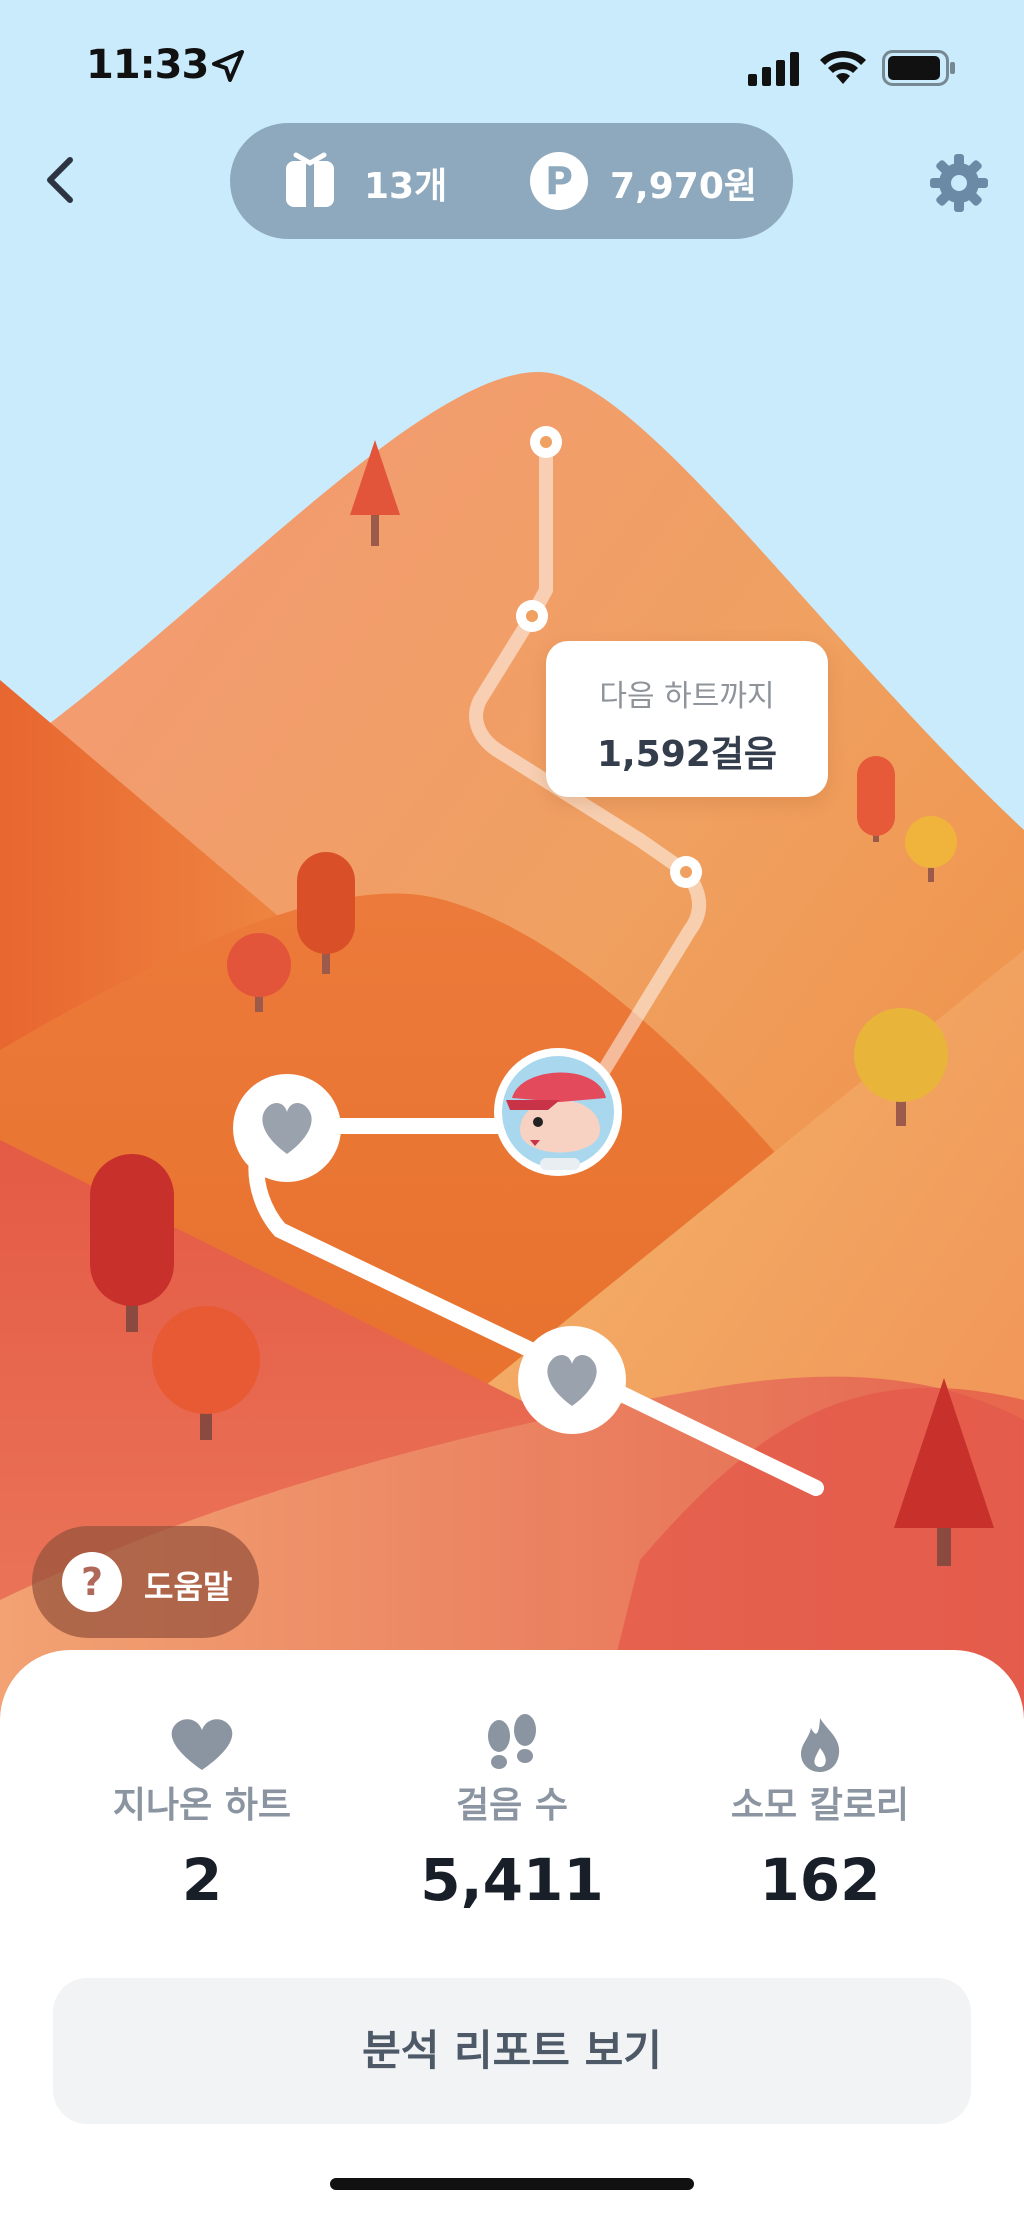  I want to click on next-heart-tooltip: 다음 하트까지 1,592걸음, so click(687, 719).